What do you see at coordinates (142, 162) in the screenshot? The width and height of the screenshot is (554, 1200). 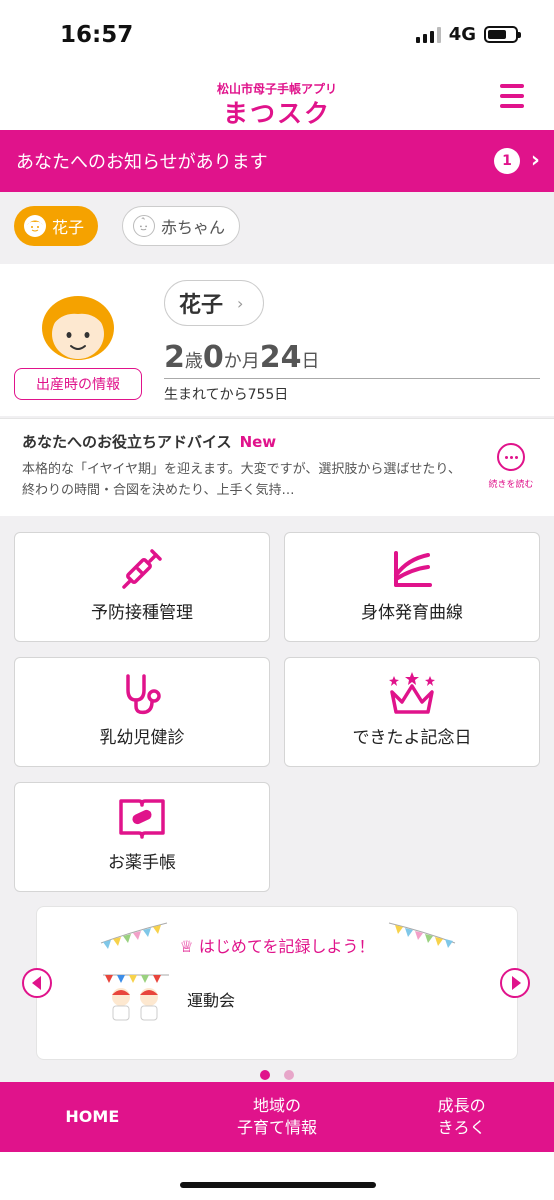 I see `notice-text: あなたへのお知らせがあります` at bounding box center [142, 162].